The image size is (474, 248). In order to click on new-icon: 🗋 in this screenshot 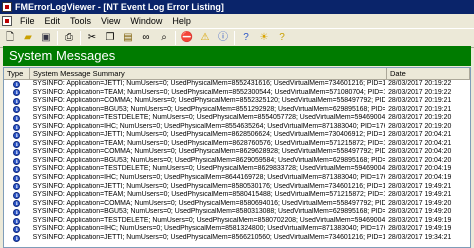, I will do `click(10, 38)`.